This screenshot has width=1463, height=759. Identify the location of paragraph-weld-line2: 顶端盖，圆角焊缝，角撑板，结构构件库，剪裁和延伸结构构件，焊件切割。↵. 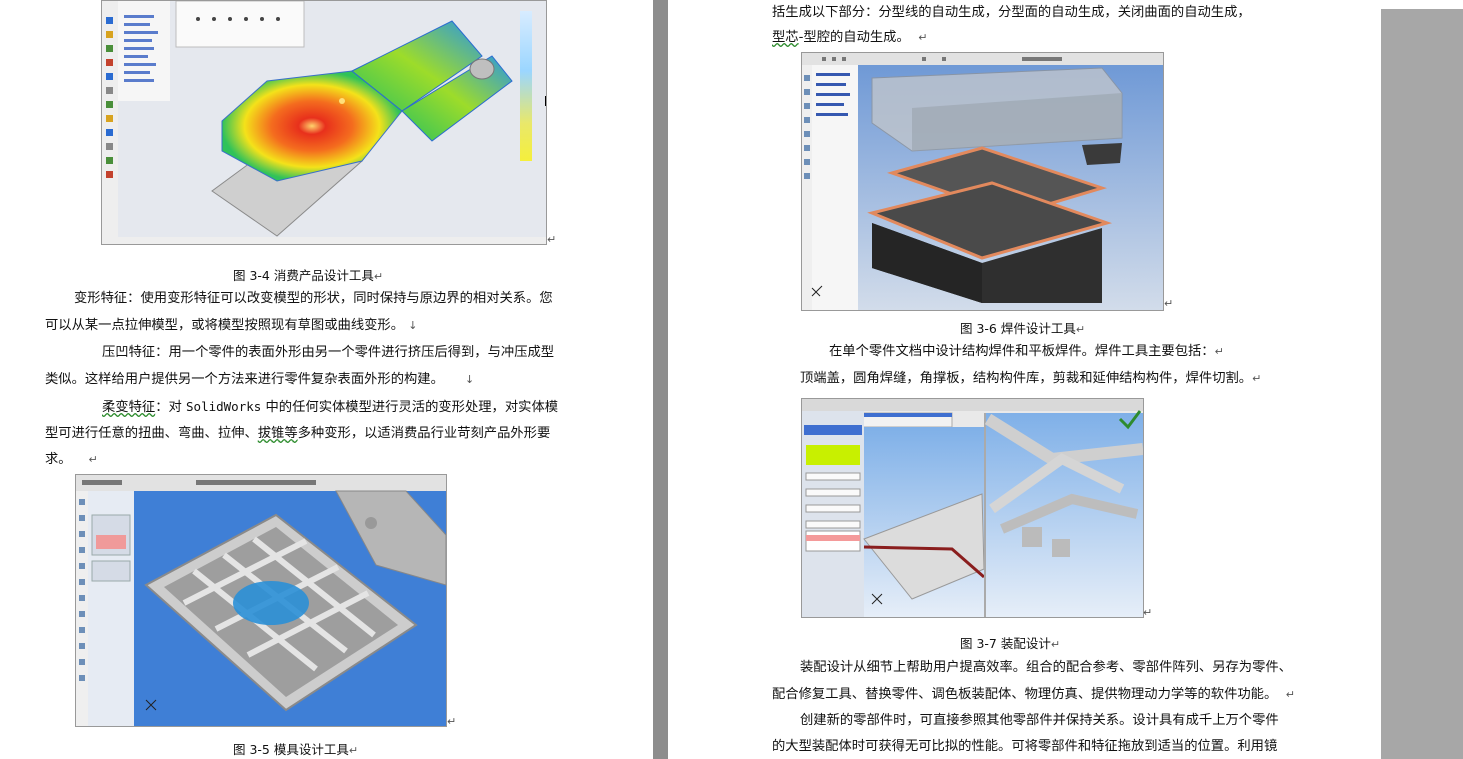
(1031, 378).